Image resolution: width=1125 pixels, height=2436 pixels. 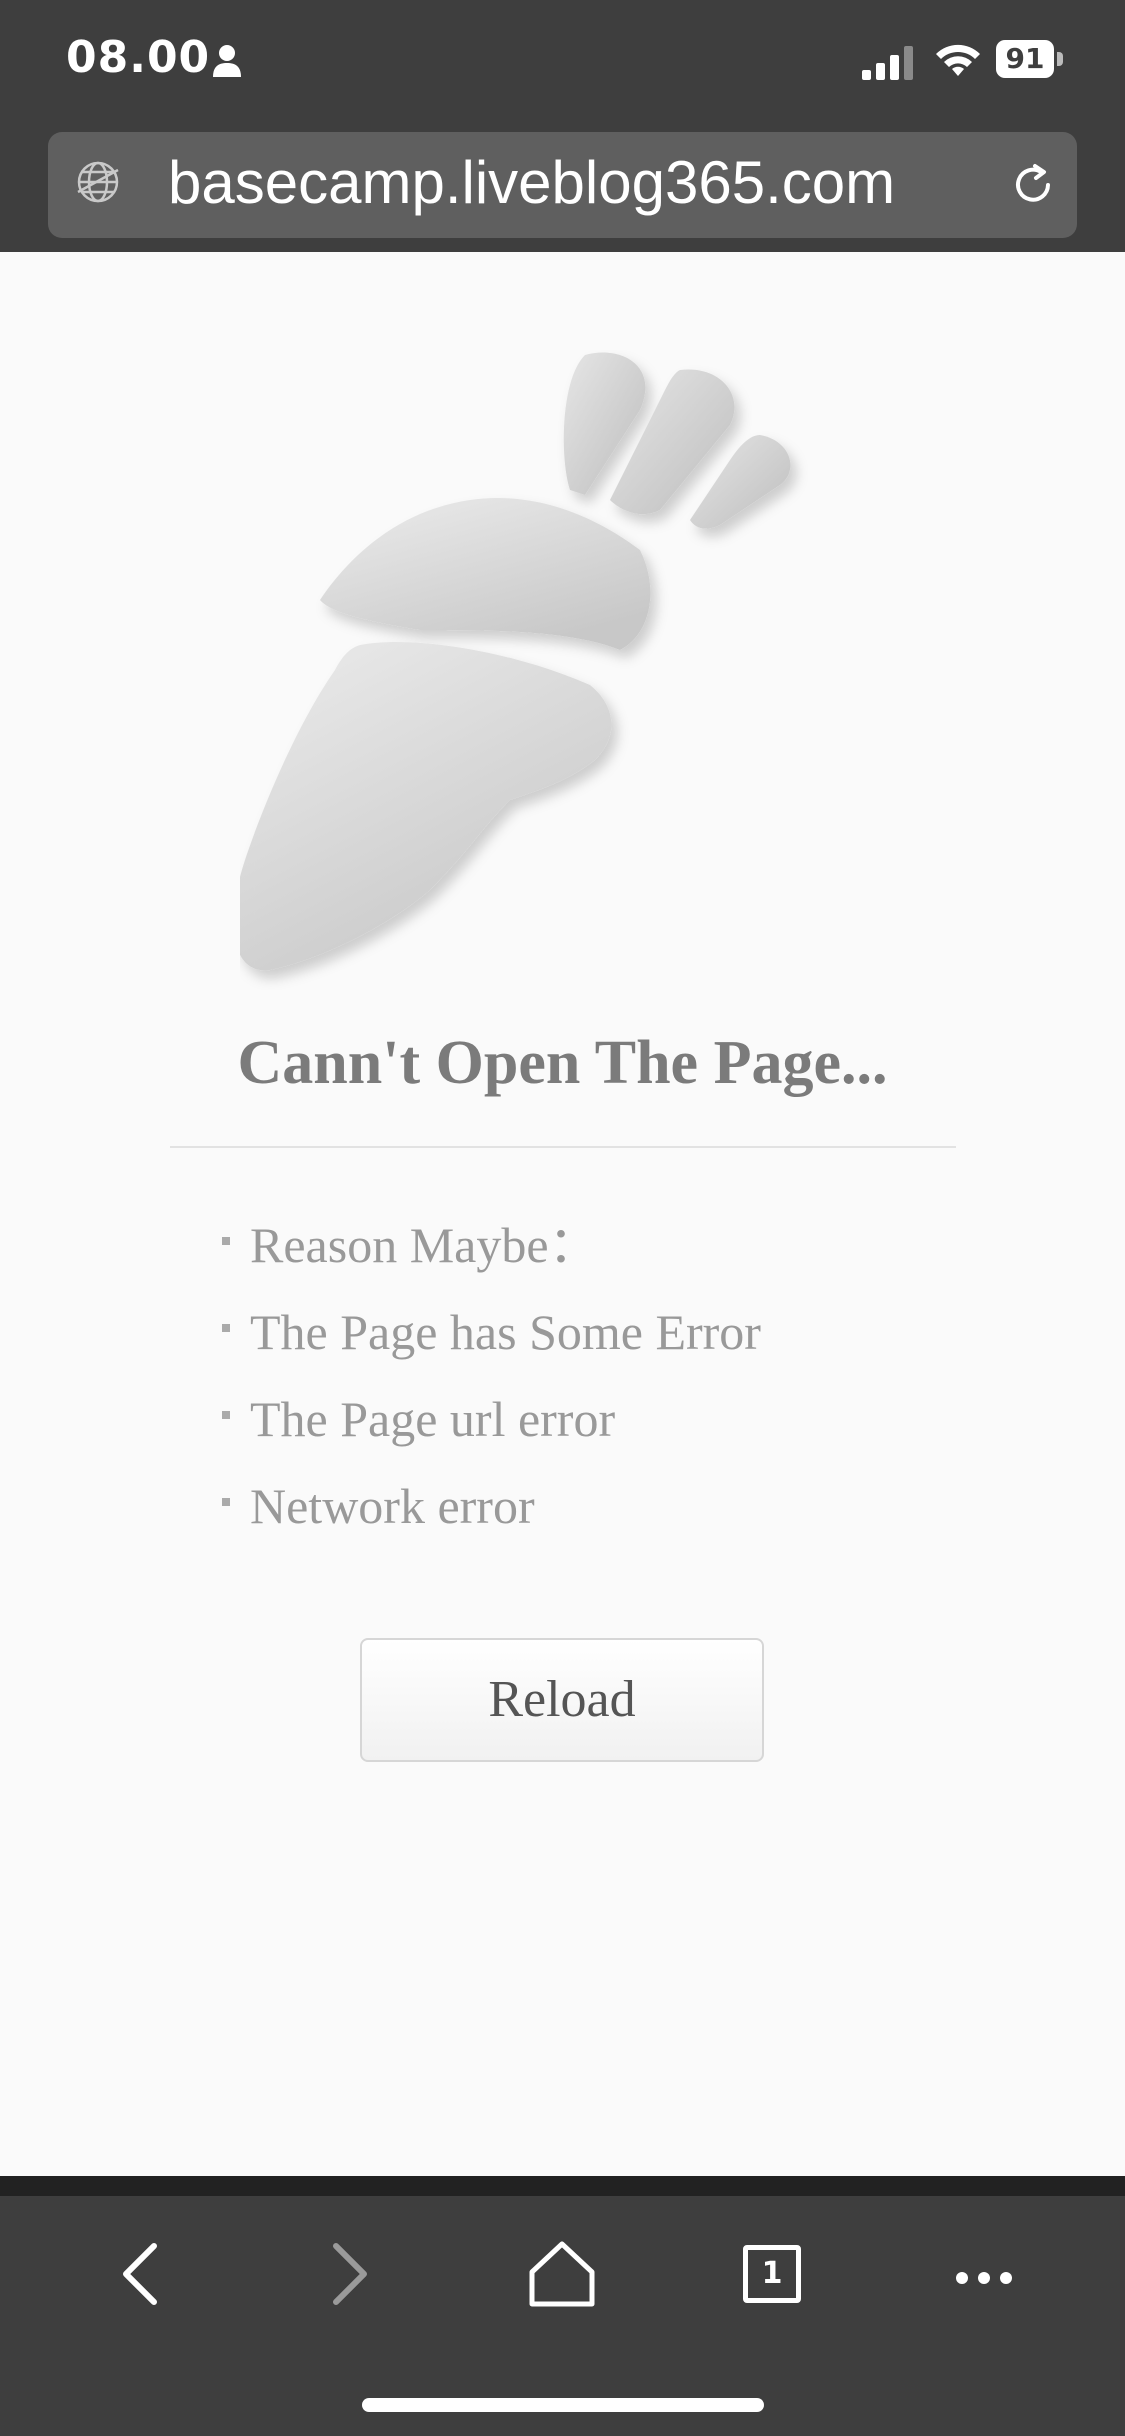 What do you see at coordinates (562, 2186) in the screenshot?
I see `bottom-divider-strip` at bounding box center [562, 2186].